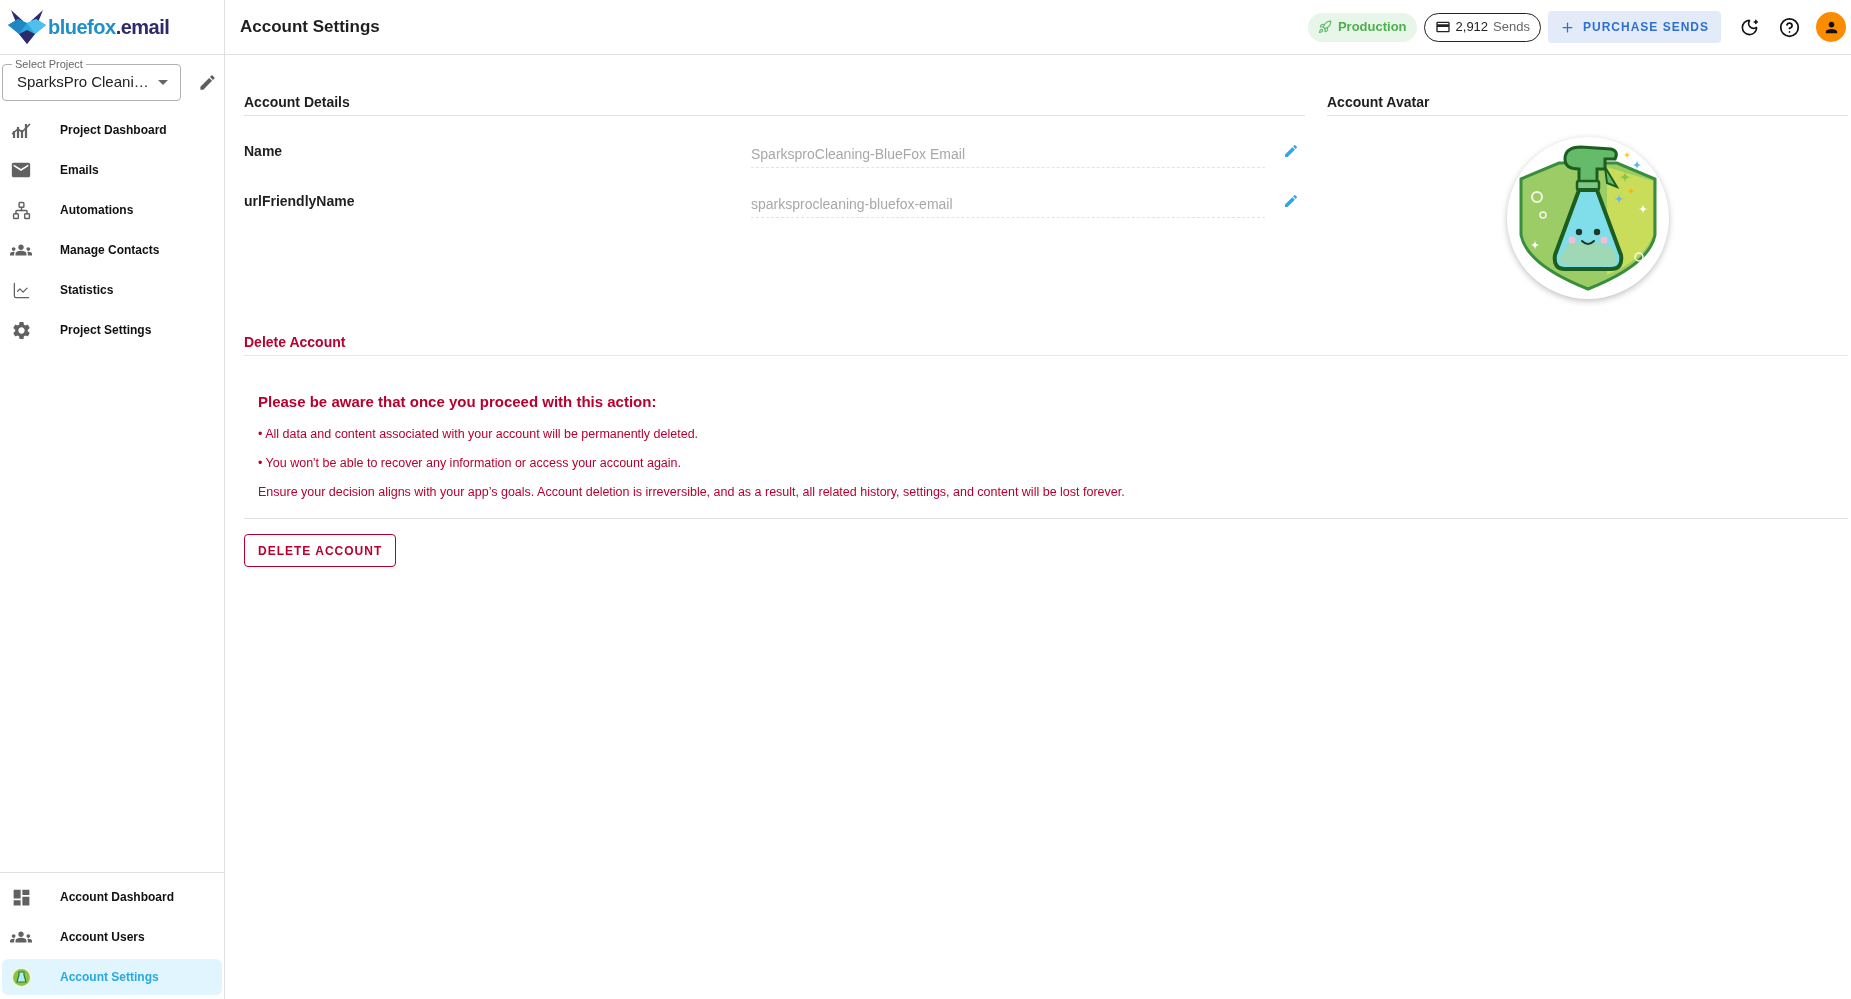  Describe the element at coordinates (1749, 27) in the screenshot. I see `moon-icon` at that location.